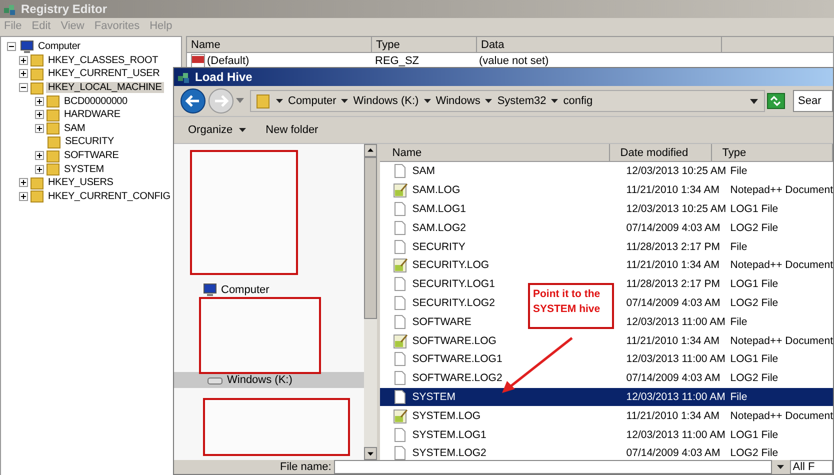  I want to click on dialog-title: Load Hive, so click(223, 77).